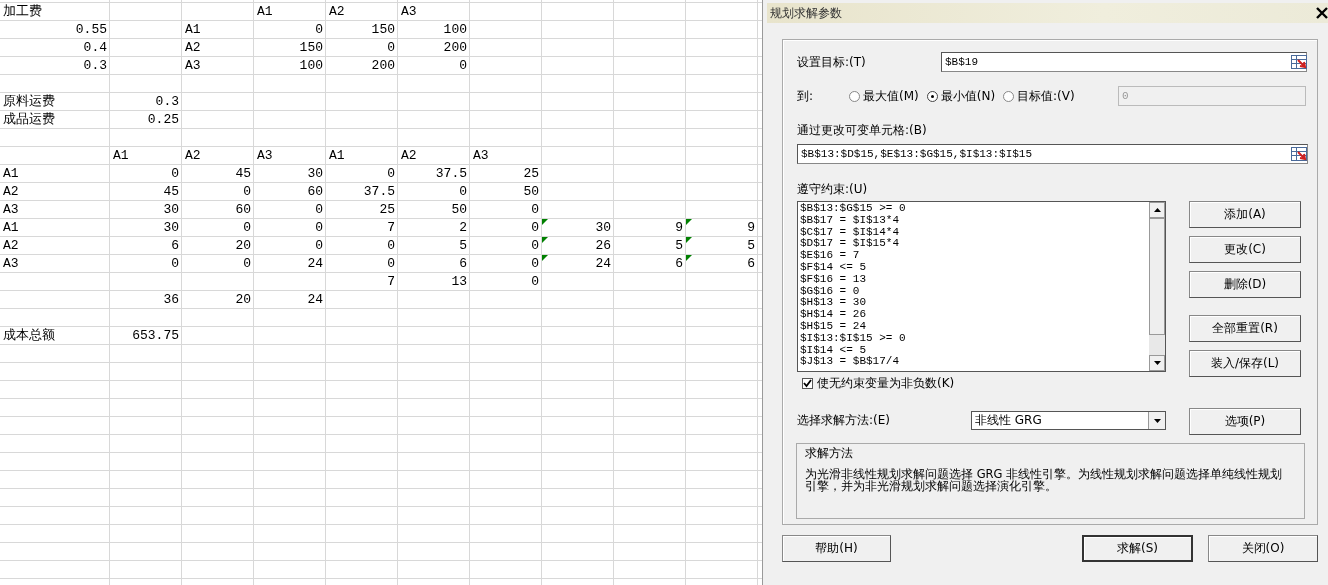 The image size is (1328, 585). Describe the element at coordinates (844, 420) in the screenshot. I see `method-label: 选择求解方法:(E)` at that location.